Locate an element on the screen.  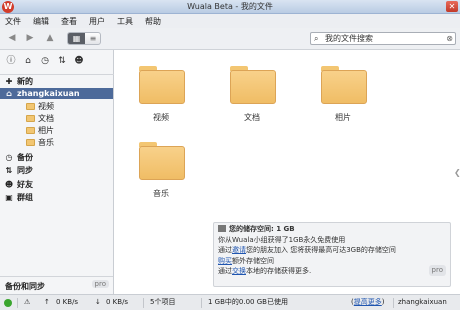
sidebar-item-label: 新的 is located at coordinates (25, 81).